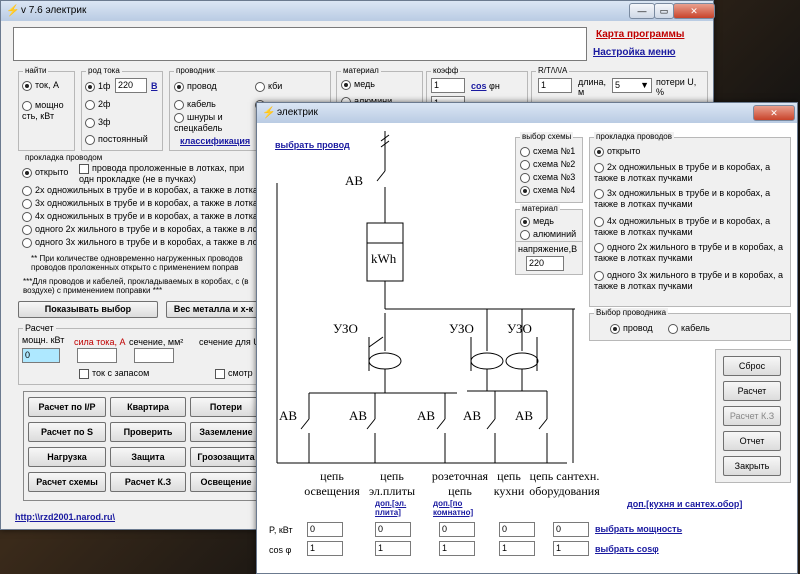  I want to click on dialog-lay-one2-radio, so click(599, 247).